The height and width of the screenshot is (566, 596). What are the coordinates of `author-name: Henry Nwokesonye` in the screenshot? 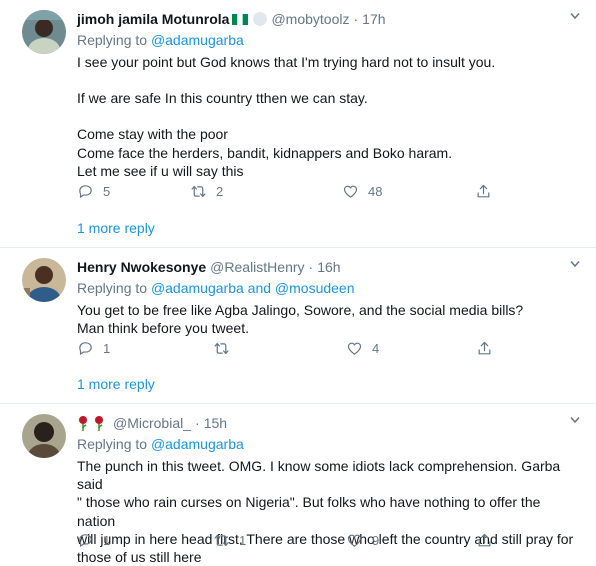 It's located at (141, 267).